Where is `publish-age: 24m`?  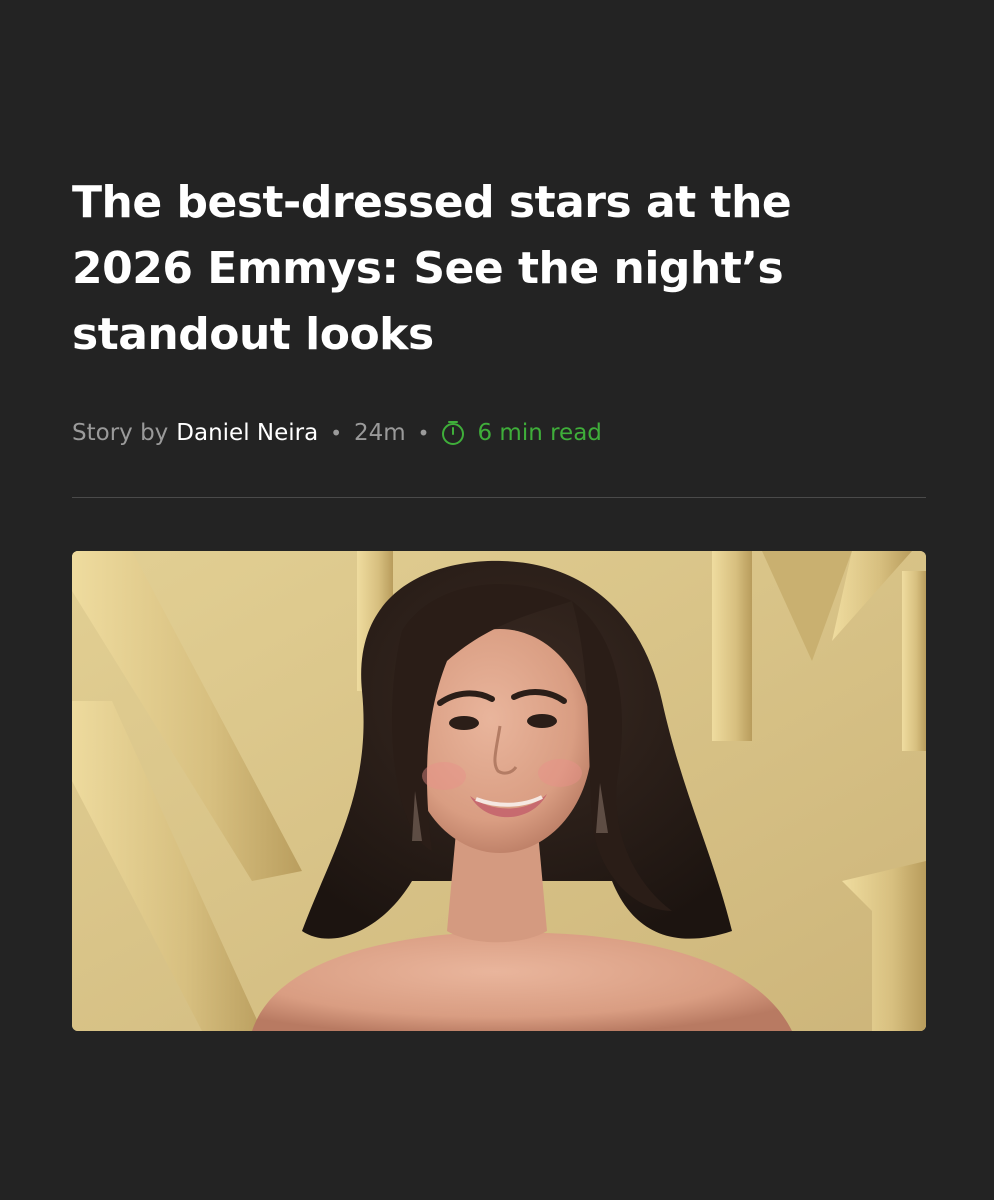
publish-age: 24m is located at coordinates (380, 433).